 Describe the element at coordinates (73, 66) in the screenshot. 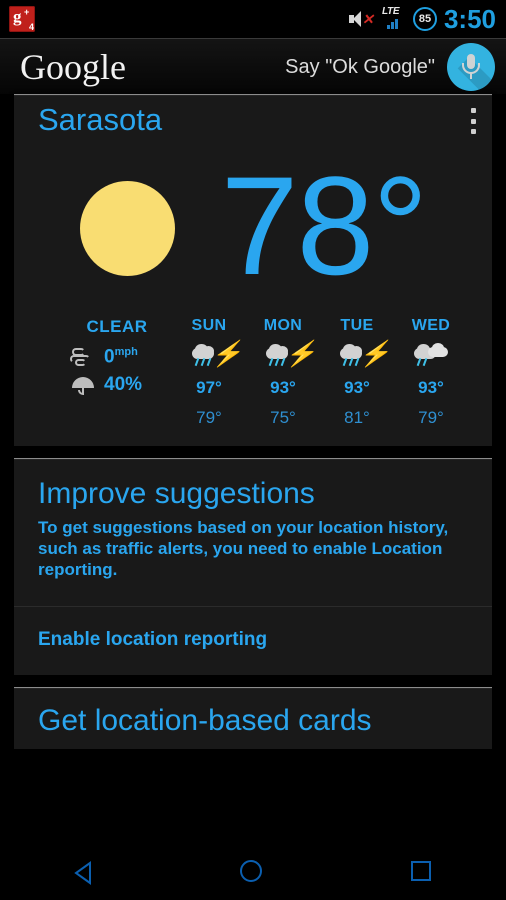

I see `google-logo: Google` at that location.